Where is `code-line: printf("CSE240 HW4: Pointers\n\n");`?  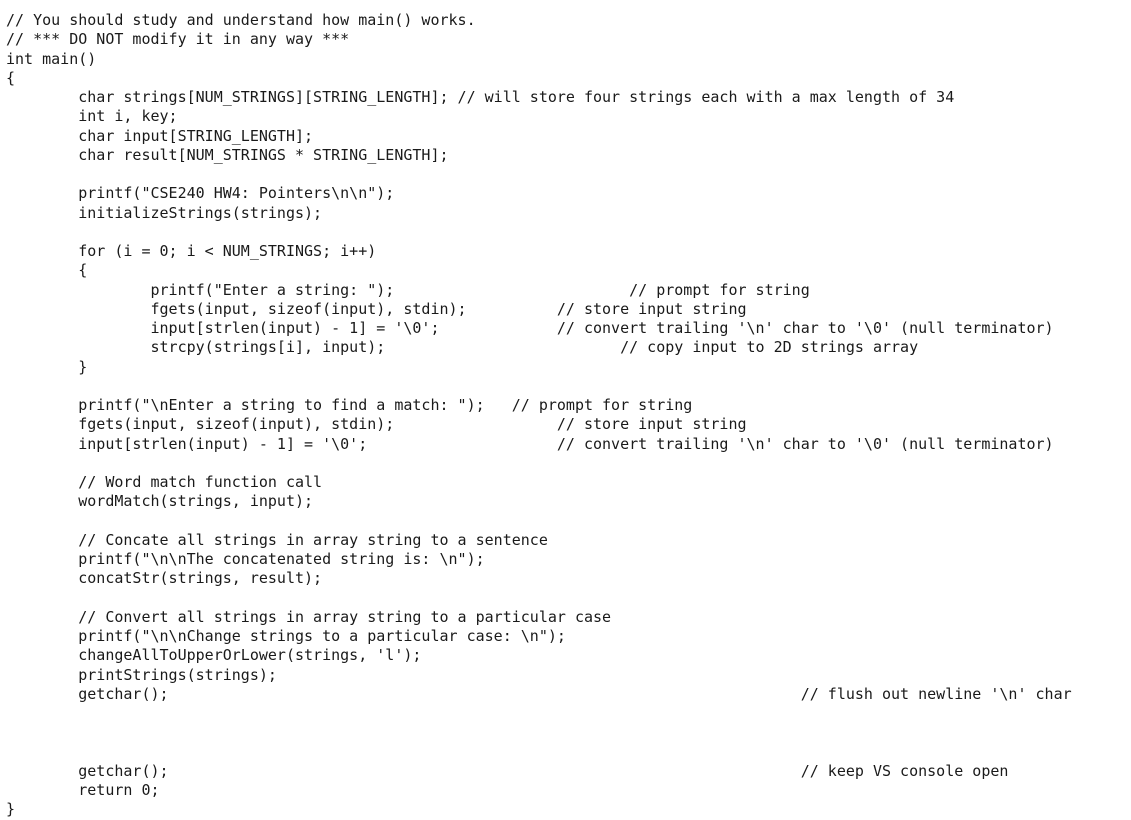
code-line: printf("CSE240 HW4: Pointers\n\n"); is located at coordinates (200, 193).